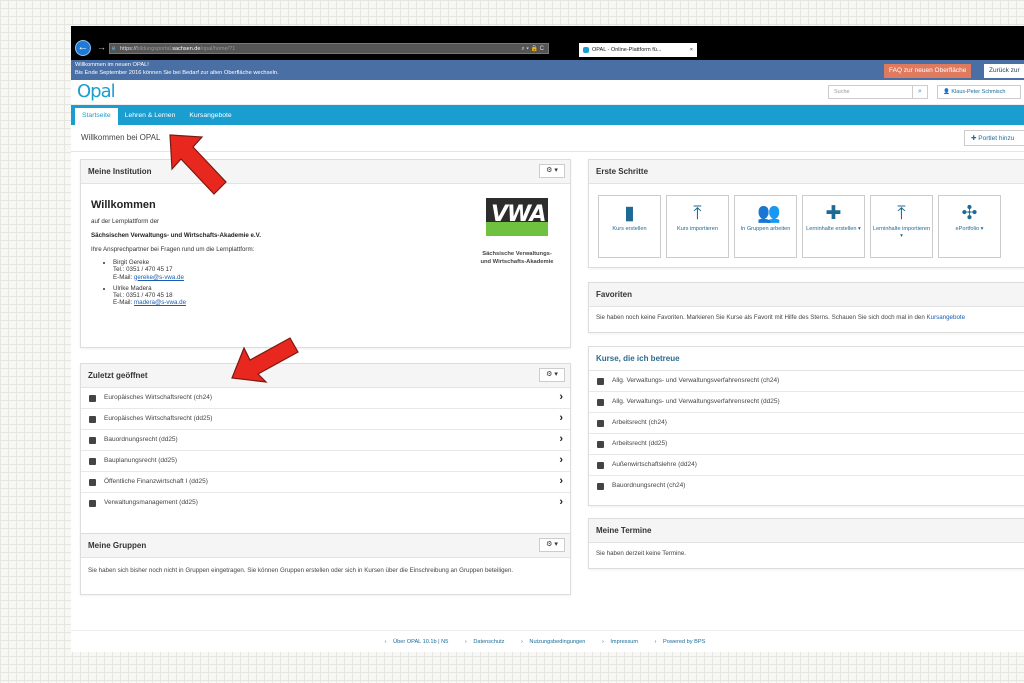 The width and height of the screenshot is (1024, 683). I want to click on puzzle-icon: ✣, so click(969, 213).